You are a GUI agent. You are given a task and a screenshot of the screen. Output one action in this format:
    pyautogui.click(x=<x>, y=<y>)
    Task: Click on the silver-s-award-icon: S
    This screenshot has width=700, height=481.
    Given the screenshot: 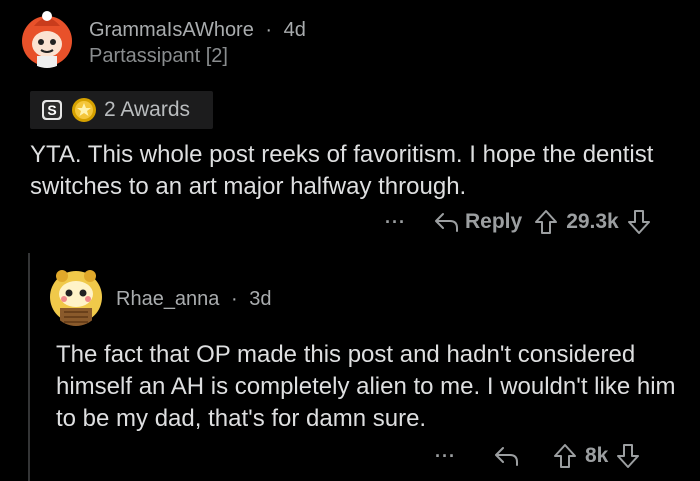 What is the action you would take?
    pyautogui.click(x=52, y=110)
    